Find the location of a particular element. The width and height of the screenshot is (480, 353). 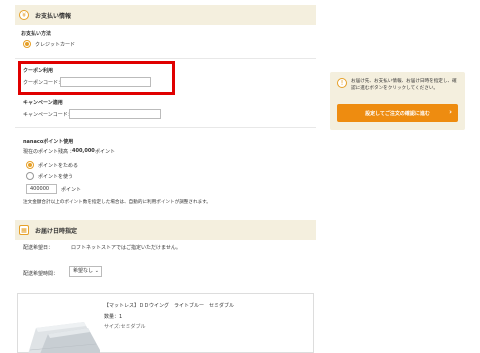

credit-card-label: クレジットカード is located at coordinates (55, 45).